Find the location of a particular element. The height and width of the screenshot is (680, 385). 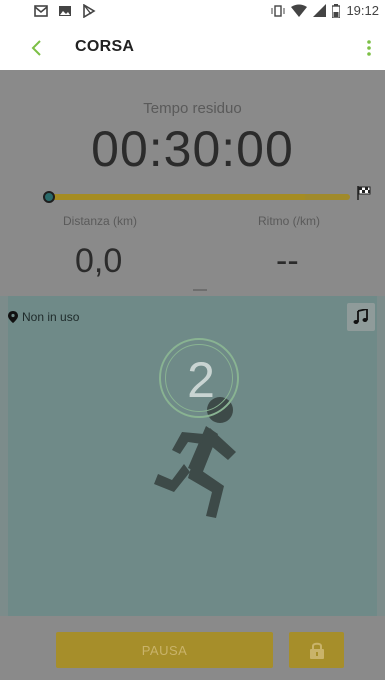

finish-flag-icon is located at coordinates (364, 193).